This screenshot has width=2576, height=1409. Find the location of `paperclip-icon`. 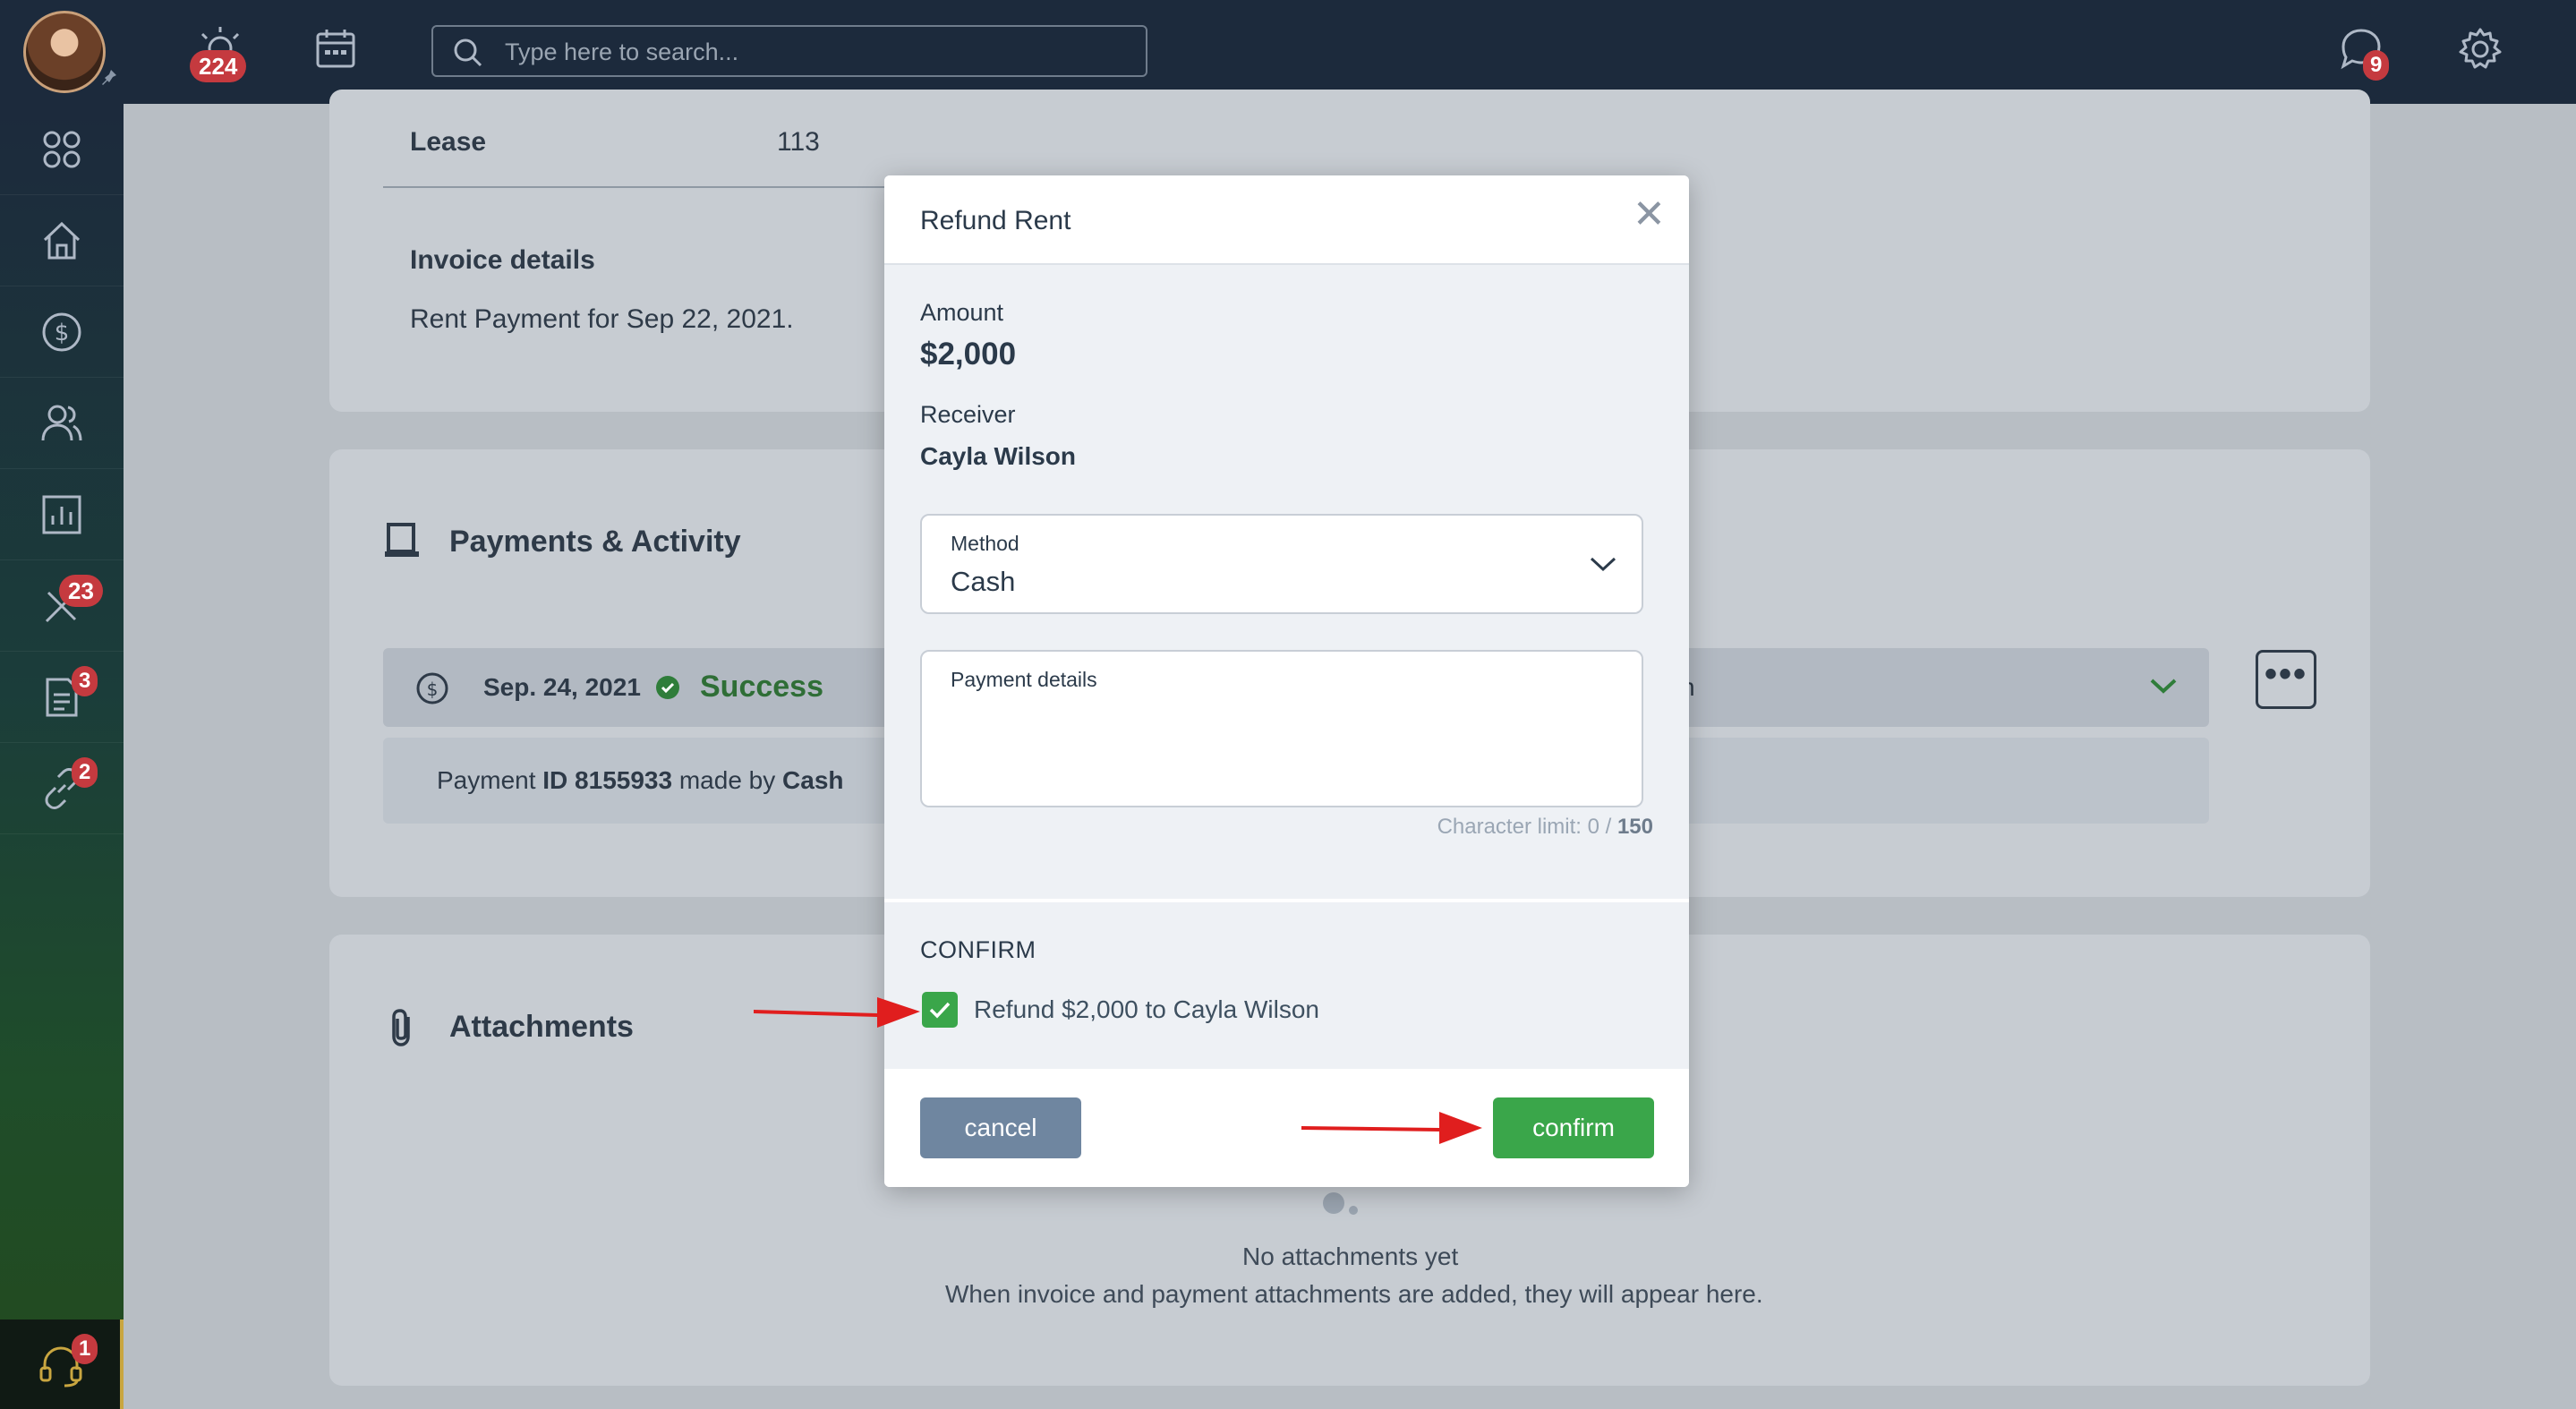

paperclip-icon is located at coordinates (403, 1030).